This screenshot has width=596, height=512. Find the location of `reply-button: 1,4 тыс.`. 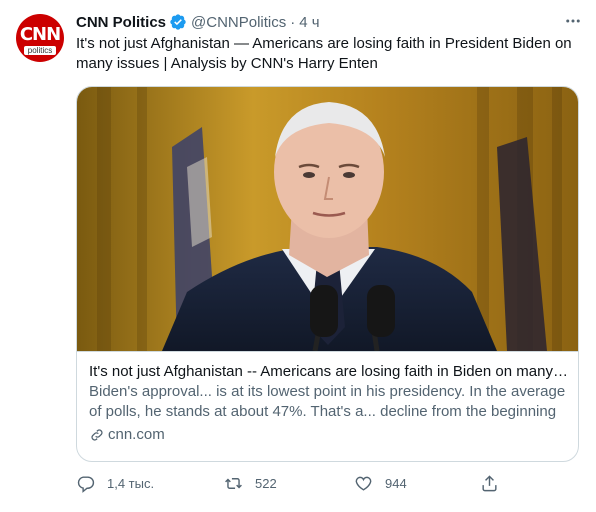

reply-button: 1,4 тыс. is located at coordinates (115, 483).